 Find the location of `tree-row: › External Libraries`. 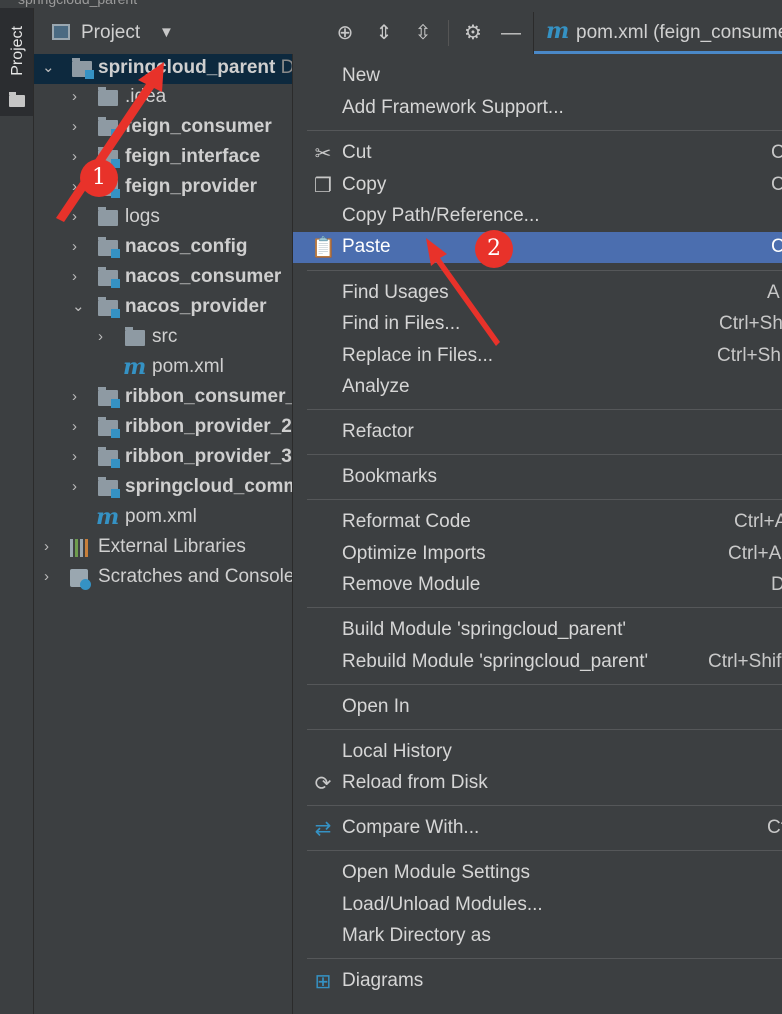

tree-row: › External Libraries is located at coordinates (163, 548).